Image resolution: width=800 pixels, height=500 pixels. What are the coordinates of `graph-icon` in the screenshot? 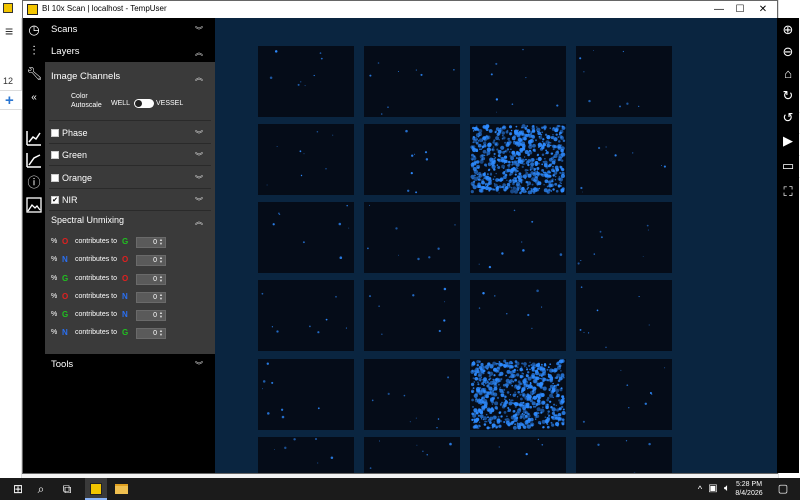 It's located at (34, 160).